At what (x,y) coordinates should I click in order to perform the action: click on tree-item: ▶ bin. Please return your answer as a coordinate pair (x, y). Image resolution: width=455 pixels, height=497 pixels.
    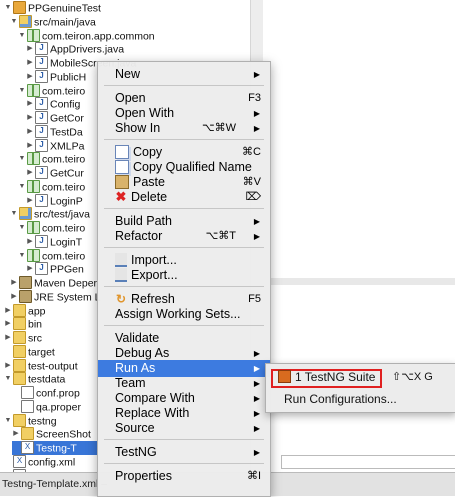
    Looking at the image, I should click on (23, 324).